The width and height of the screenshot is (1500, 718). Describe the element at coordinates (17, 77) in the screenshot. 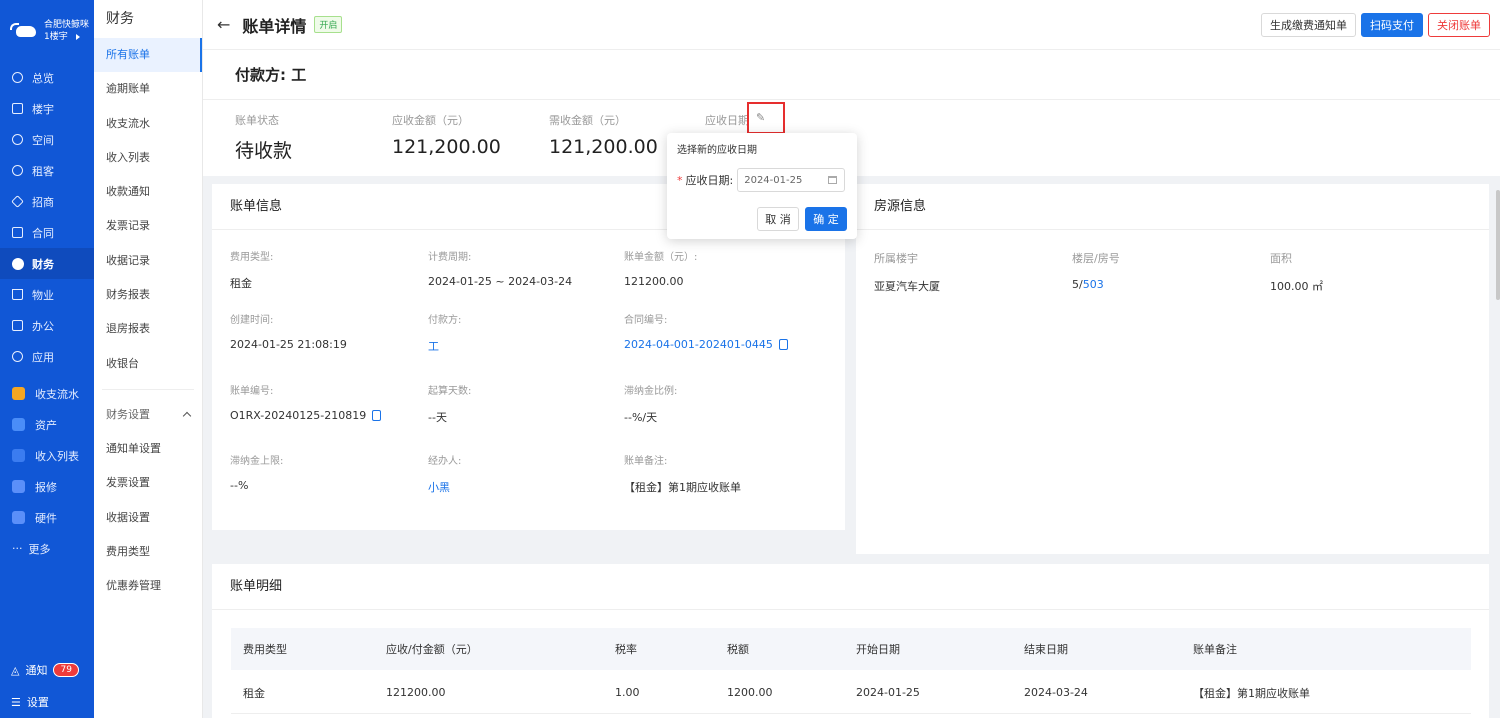

I see `dashboard-icon` at that location.